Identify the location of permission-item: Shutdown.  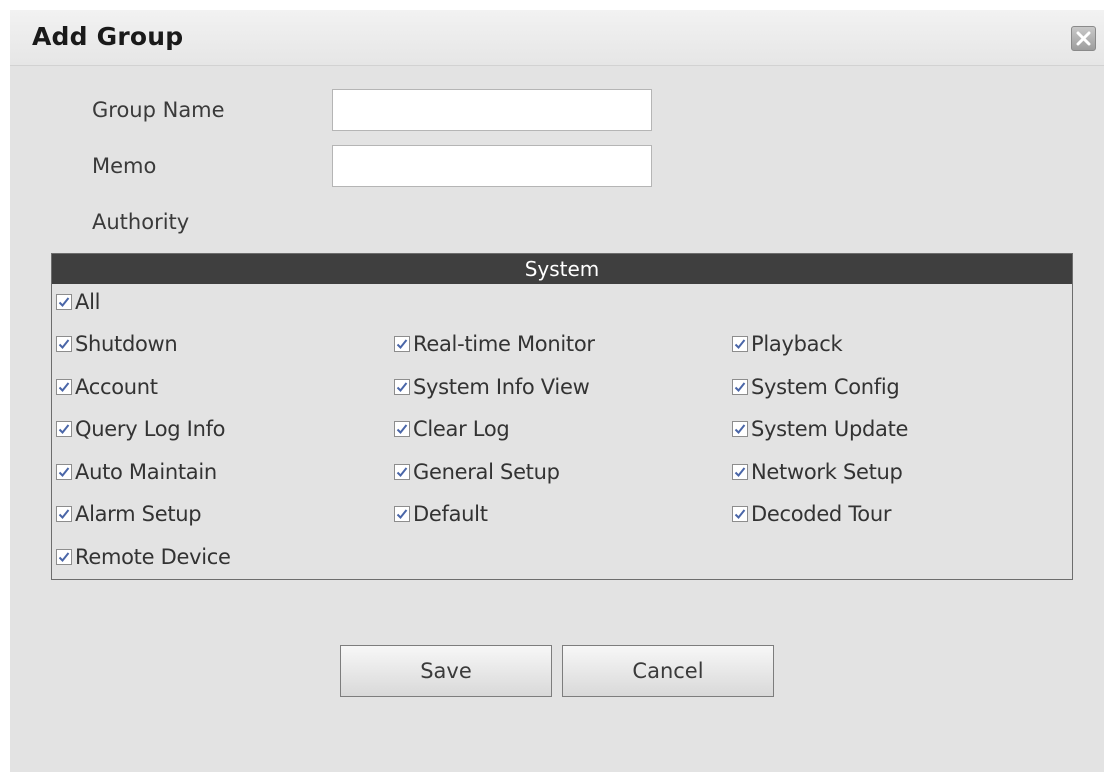
(117, 344).